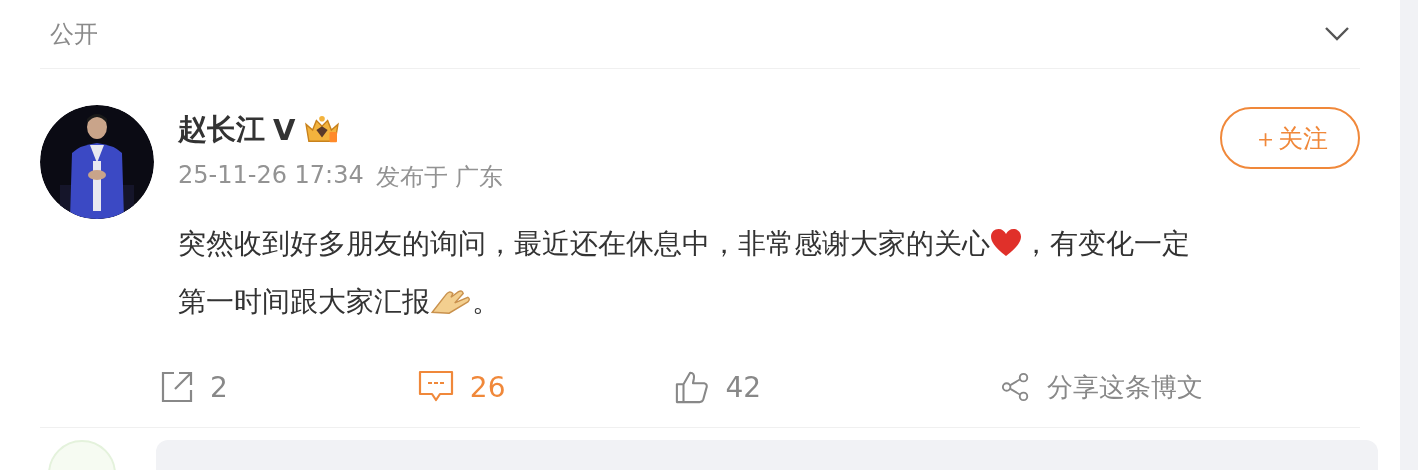 The width and height of the screenshot is (1418, 470). Describe the element at coordinates (1290, 138) in the screenshot. I see `follow-button: ＋关注` at that location.